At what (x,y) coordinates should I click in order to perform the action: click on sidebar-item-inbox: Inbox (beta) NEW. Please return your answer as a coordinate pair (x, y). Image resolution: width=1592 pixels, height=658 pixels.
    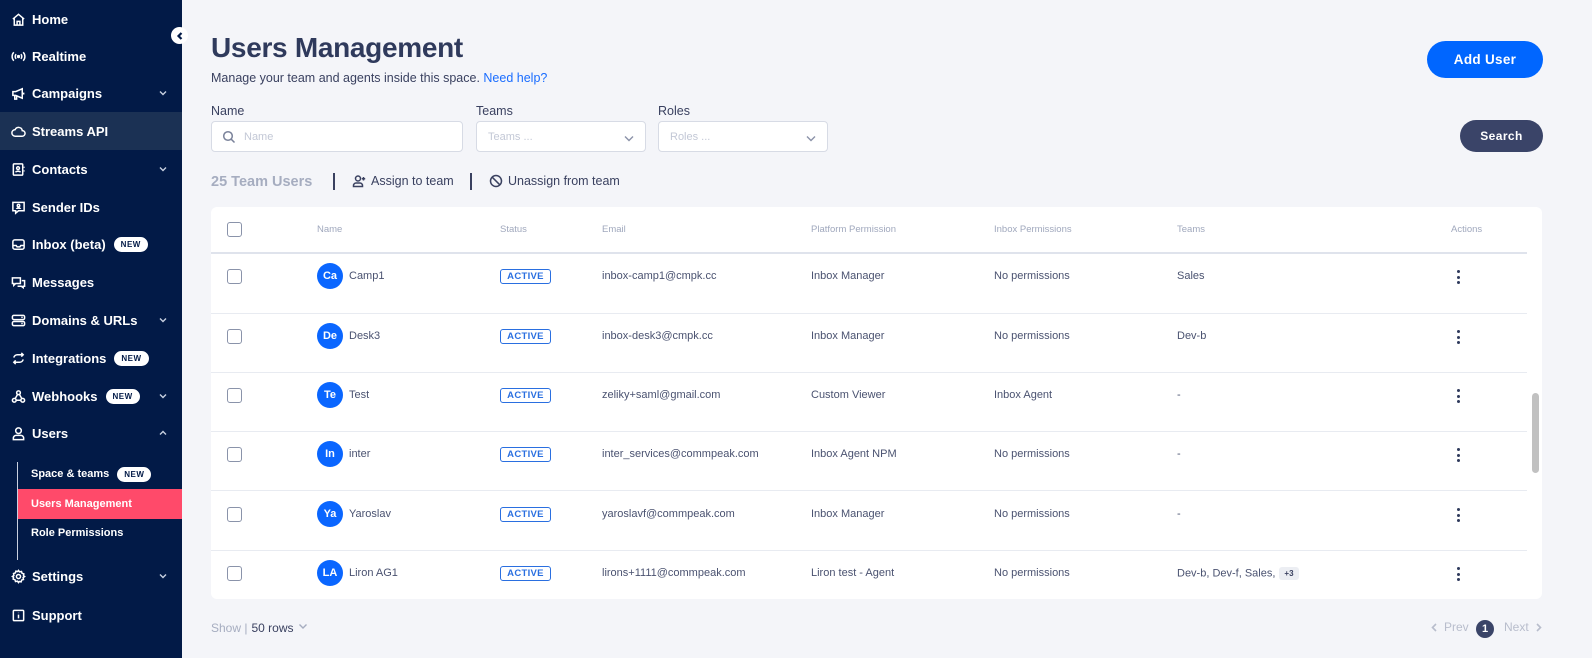
    Looking at the image, I should click on (91, 244).